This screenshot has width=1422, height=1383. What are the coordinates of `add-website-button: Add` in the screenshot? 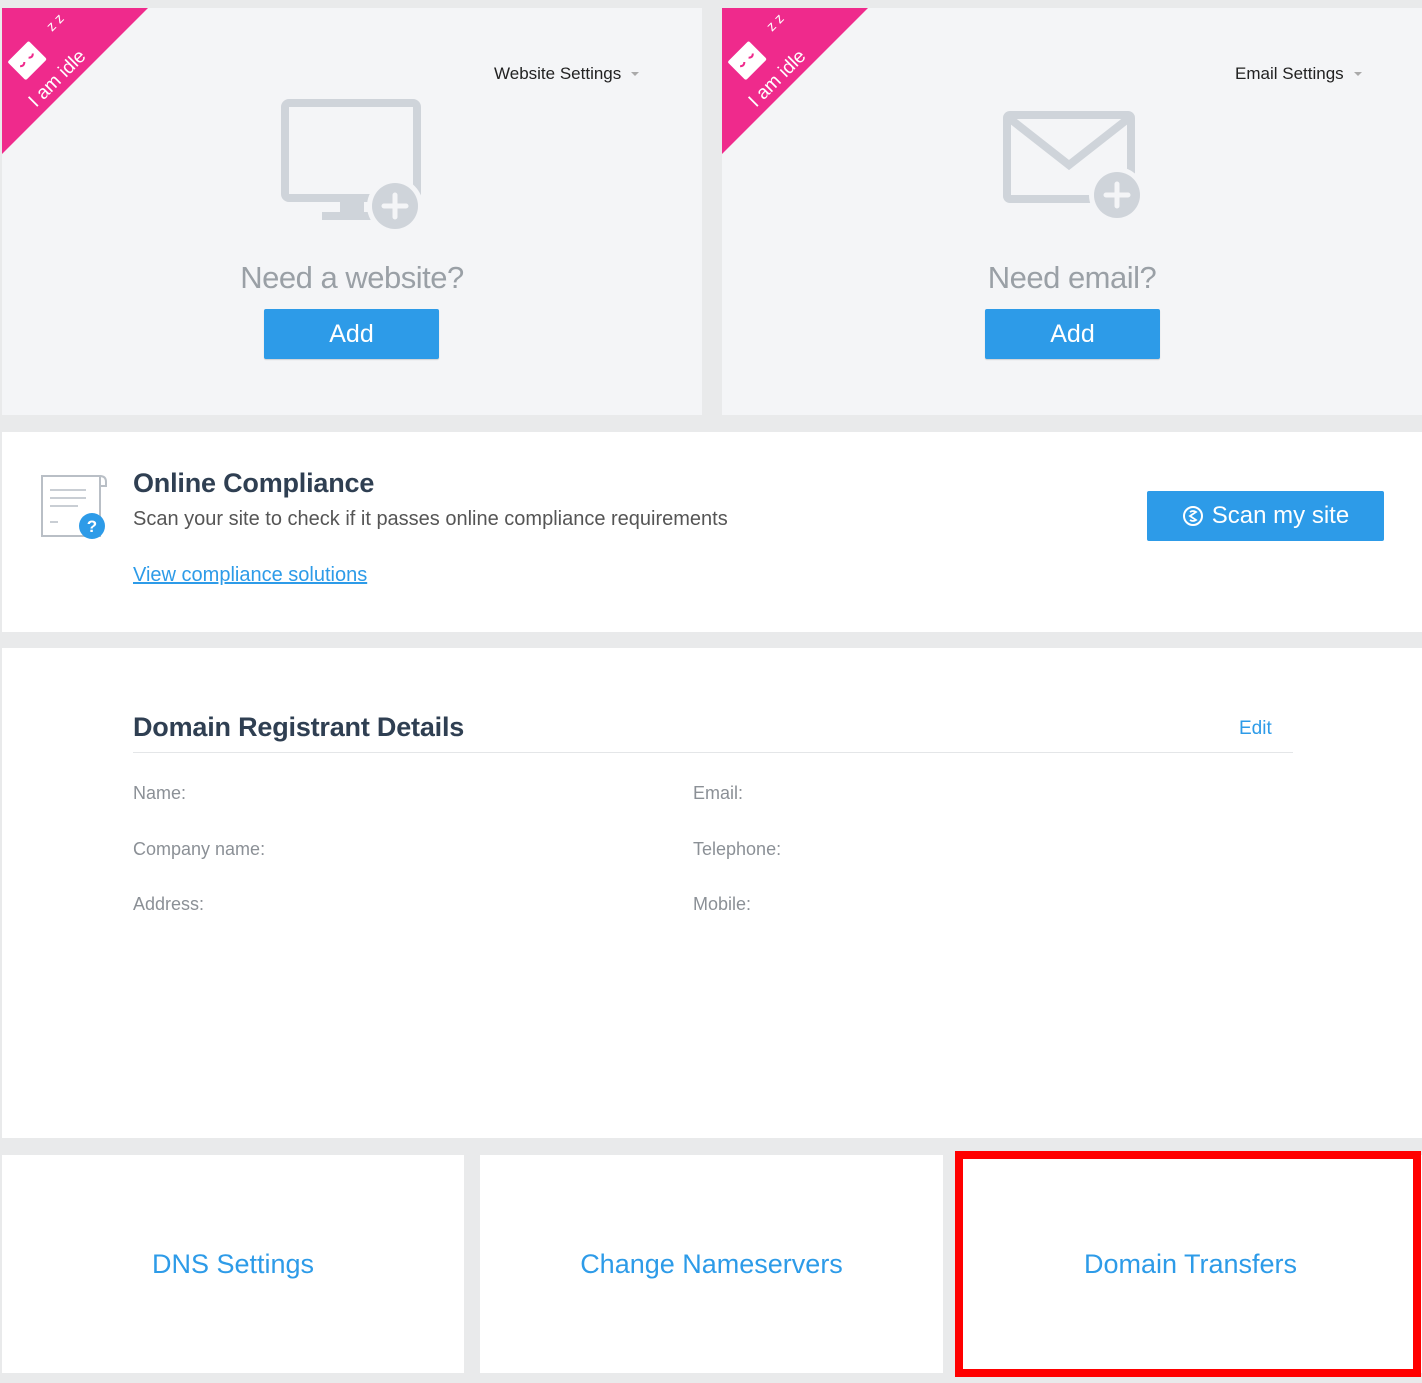 It's located at (351, 334).